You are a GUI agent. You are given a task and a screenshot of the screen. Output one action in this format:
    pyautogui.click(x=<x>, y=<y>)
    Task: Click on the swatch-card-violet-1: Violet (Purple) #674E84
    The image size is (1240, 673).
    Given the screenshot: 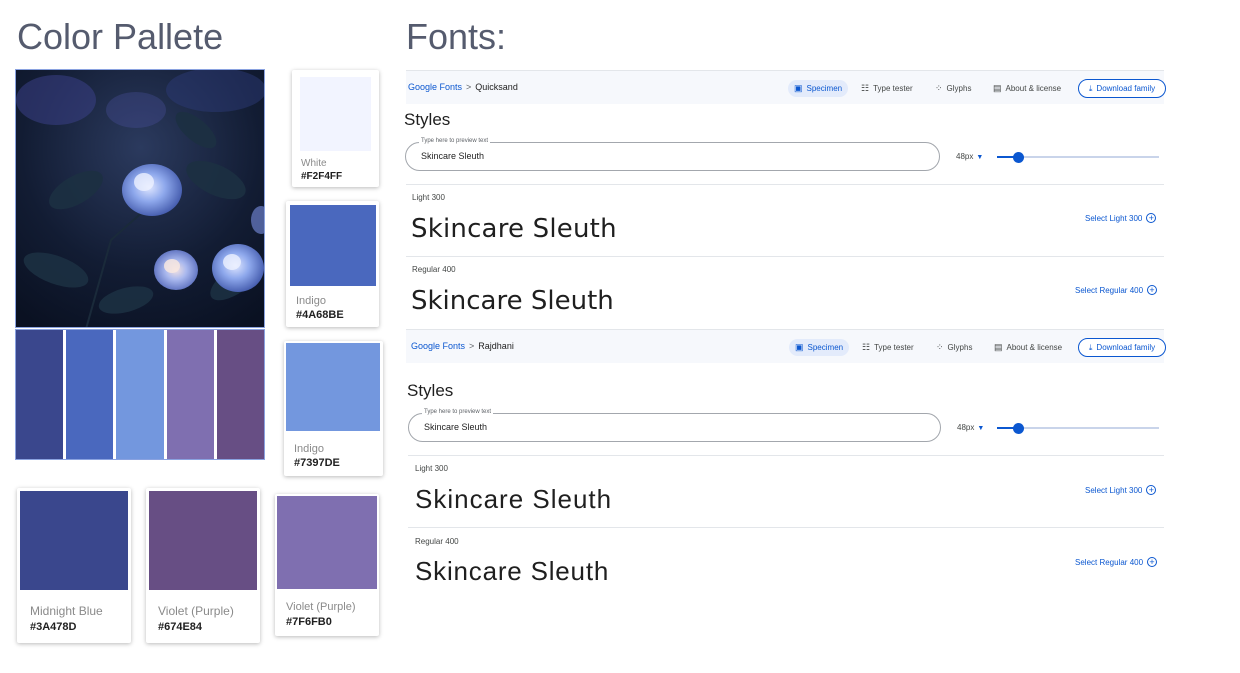 What is the action you would take?
    pyautogui.click(x=203, y=565)
    